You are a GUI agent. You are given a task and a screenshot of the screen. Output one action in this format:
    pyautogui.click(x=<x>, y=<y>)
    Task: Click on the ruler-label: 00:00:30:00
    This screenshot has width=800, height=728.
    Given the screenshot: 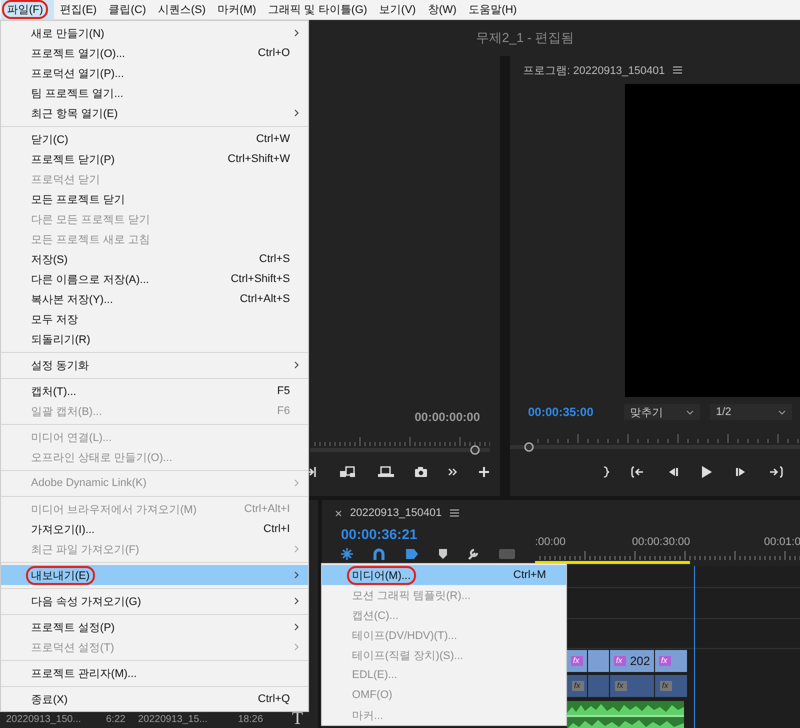 What is the action you would take?
    pyautogui.click(x=661, y=542)
    